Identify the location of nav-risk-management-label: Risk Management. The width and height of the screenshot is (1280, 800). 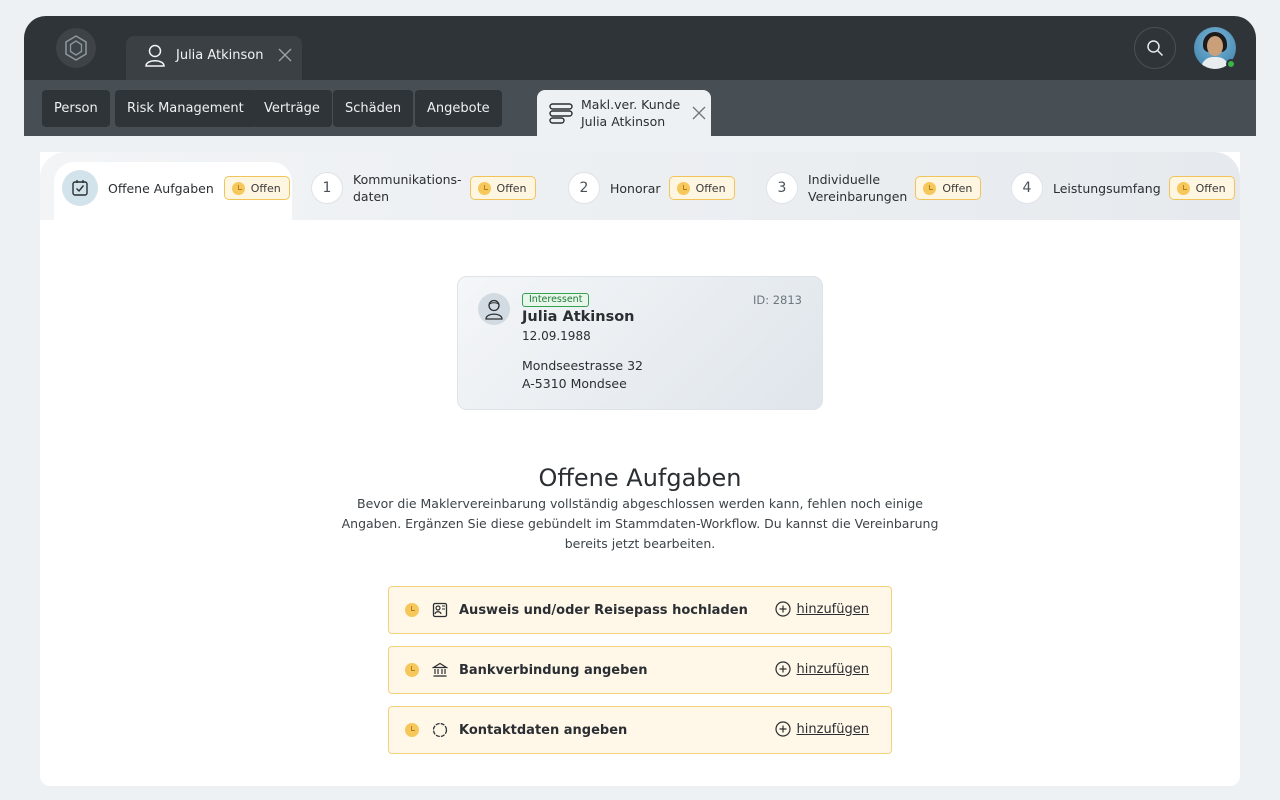
(185, 108).